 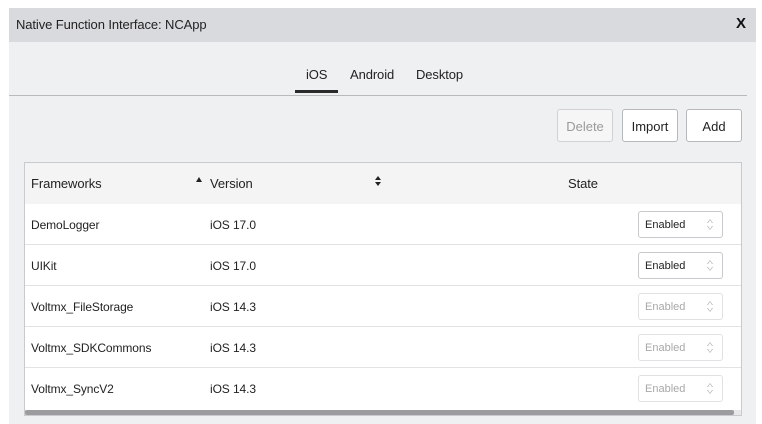 I want to click on add-button: Add, so click(x=714, y=125).